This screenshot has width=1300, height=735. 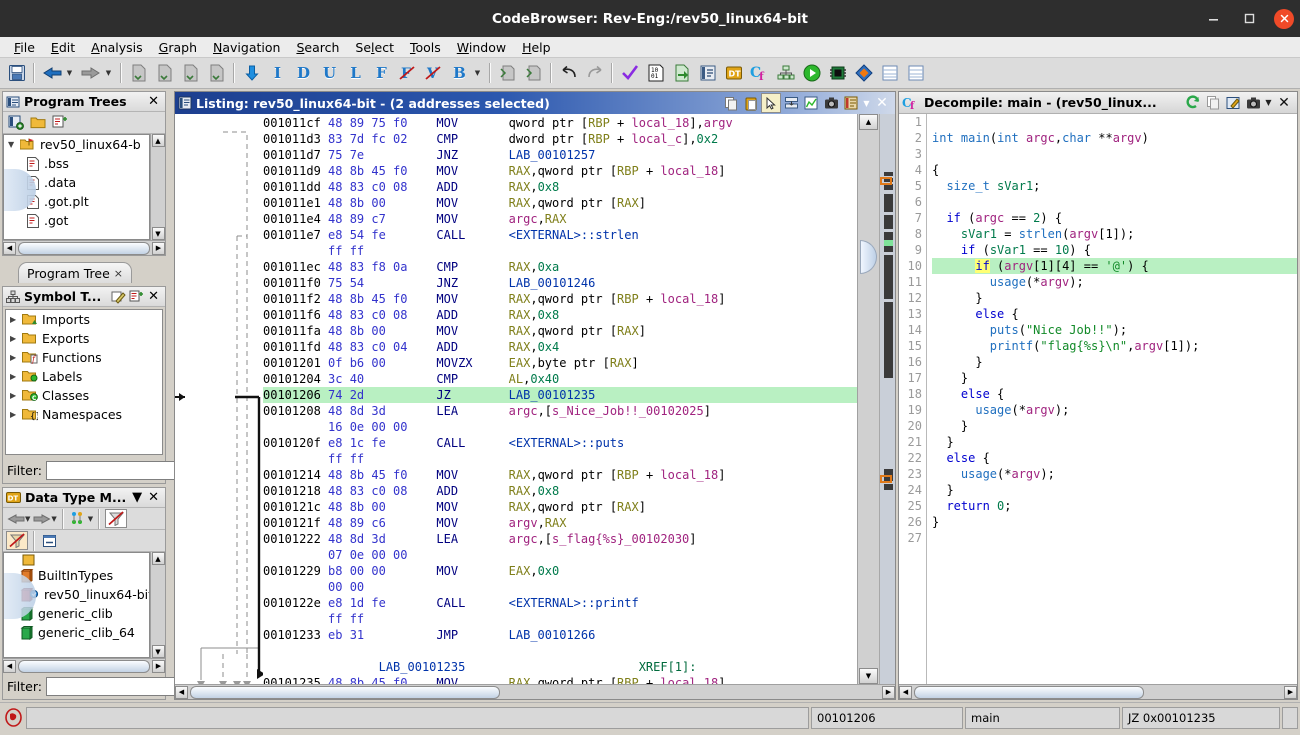 What do you see at coordinates (472, 155) in the screenshot?
I see `listing-mnemonic: JNZ` at bounding box center [472, 155].